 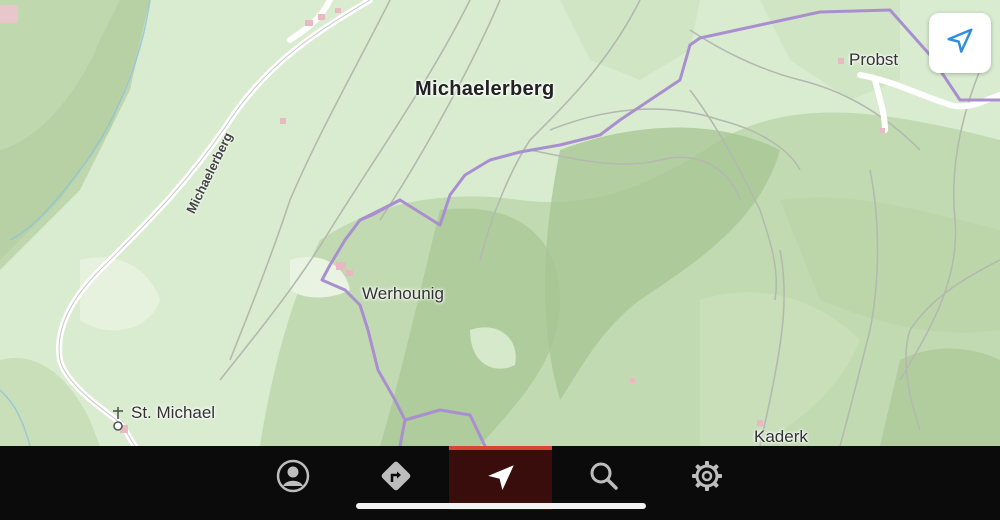 I want to click on tab-directions, so click(x=396, y=478).